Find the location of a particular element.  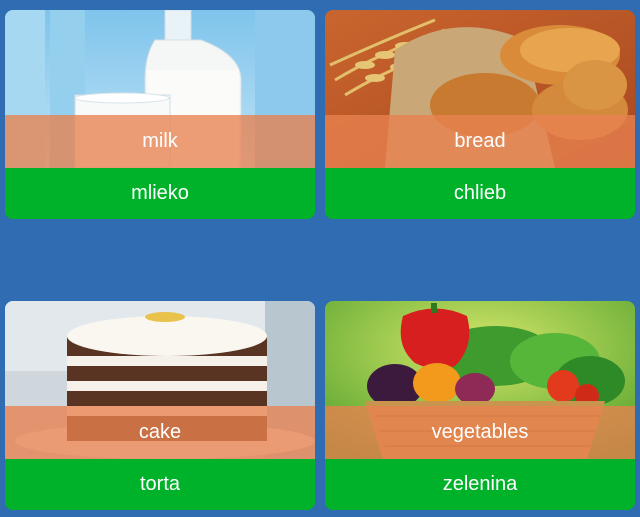

word-label-cake: cake is located at coordinates (160, 432).